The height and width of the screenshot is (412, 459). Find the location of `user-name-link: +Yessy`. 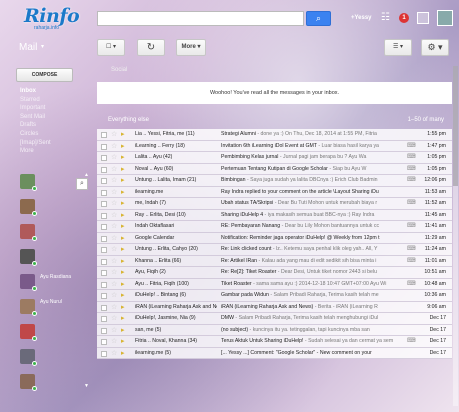

user-name-link: +Yessy is located at coordinates (361, 18).